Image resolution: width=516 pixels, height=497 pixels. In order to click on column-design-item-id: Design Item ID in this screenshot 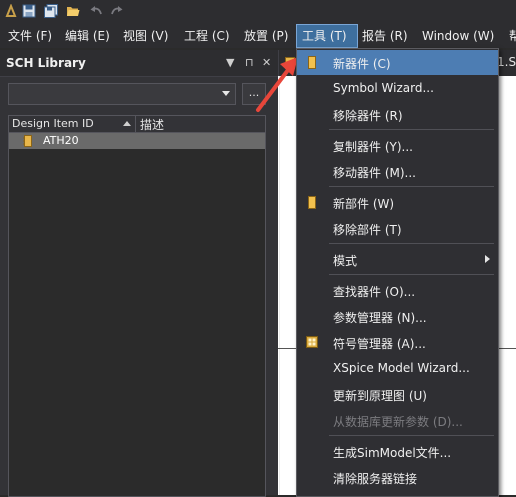, I will do `click(53, 123)`.